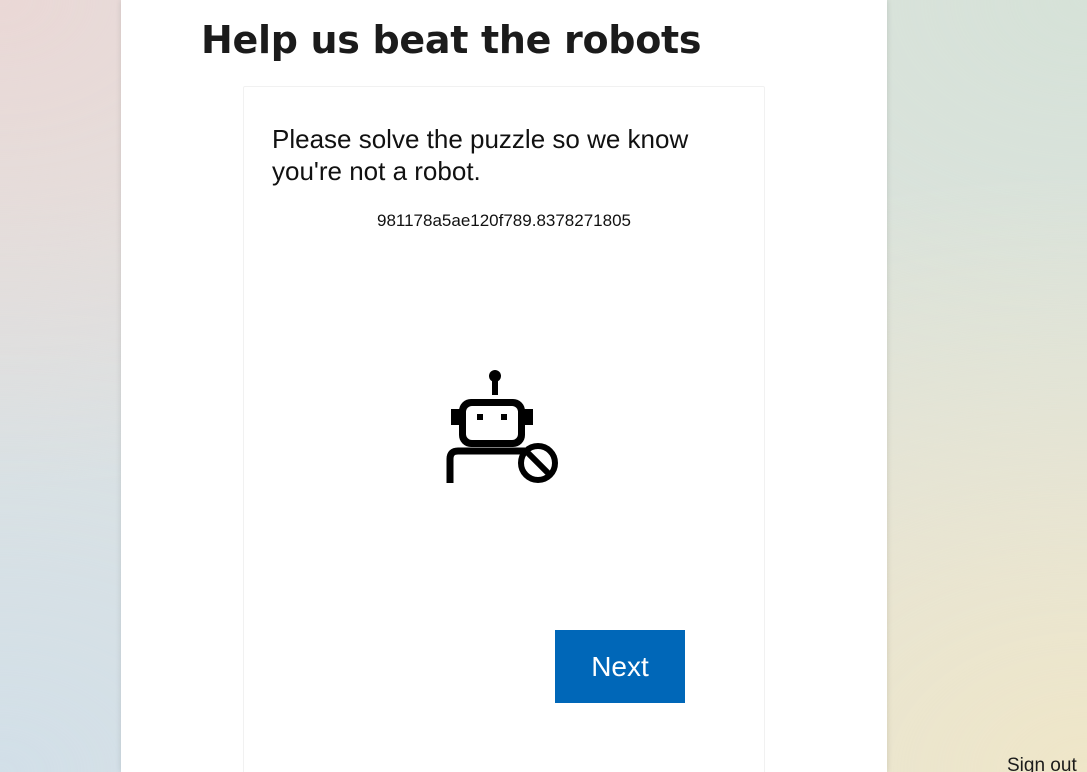  Describe the element at coordinates (620, 666) in the screenshot. I see `next-button: Next` at that location.